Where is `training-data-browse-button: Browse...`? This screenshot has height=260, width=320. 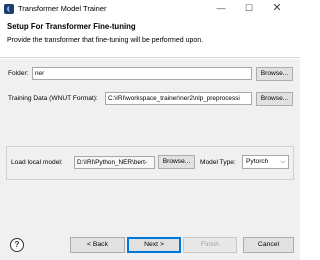
training-data-browse-button: Browse... is located at coordinates (274, 99).